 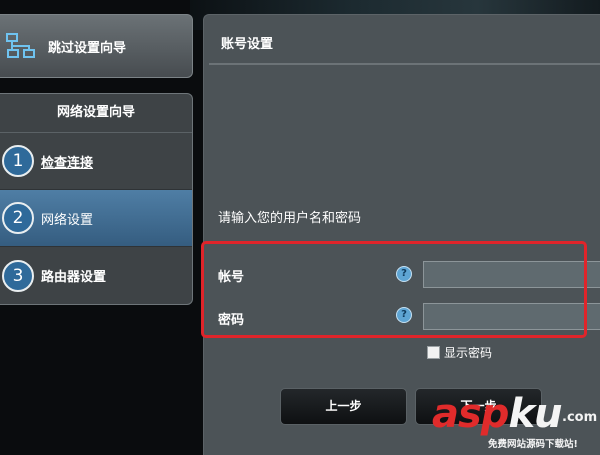 I want to click on step-number-badge: 2, so click(x=18, y=218).